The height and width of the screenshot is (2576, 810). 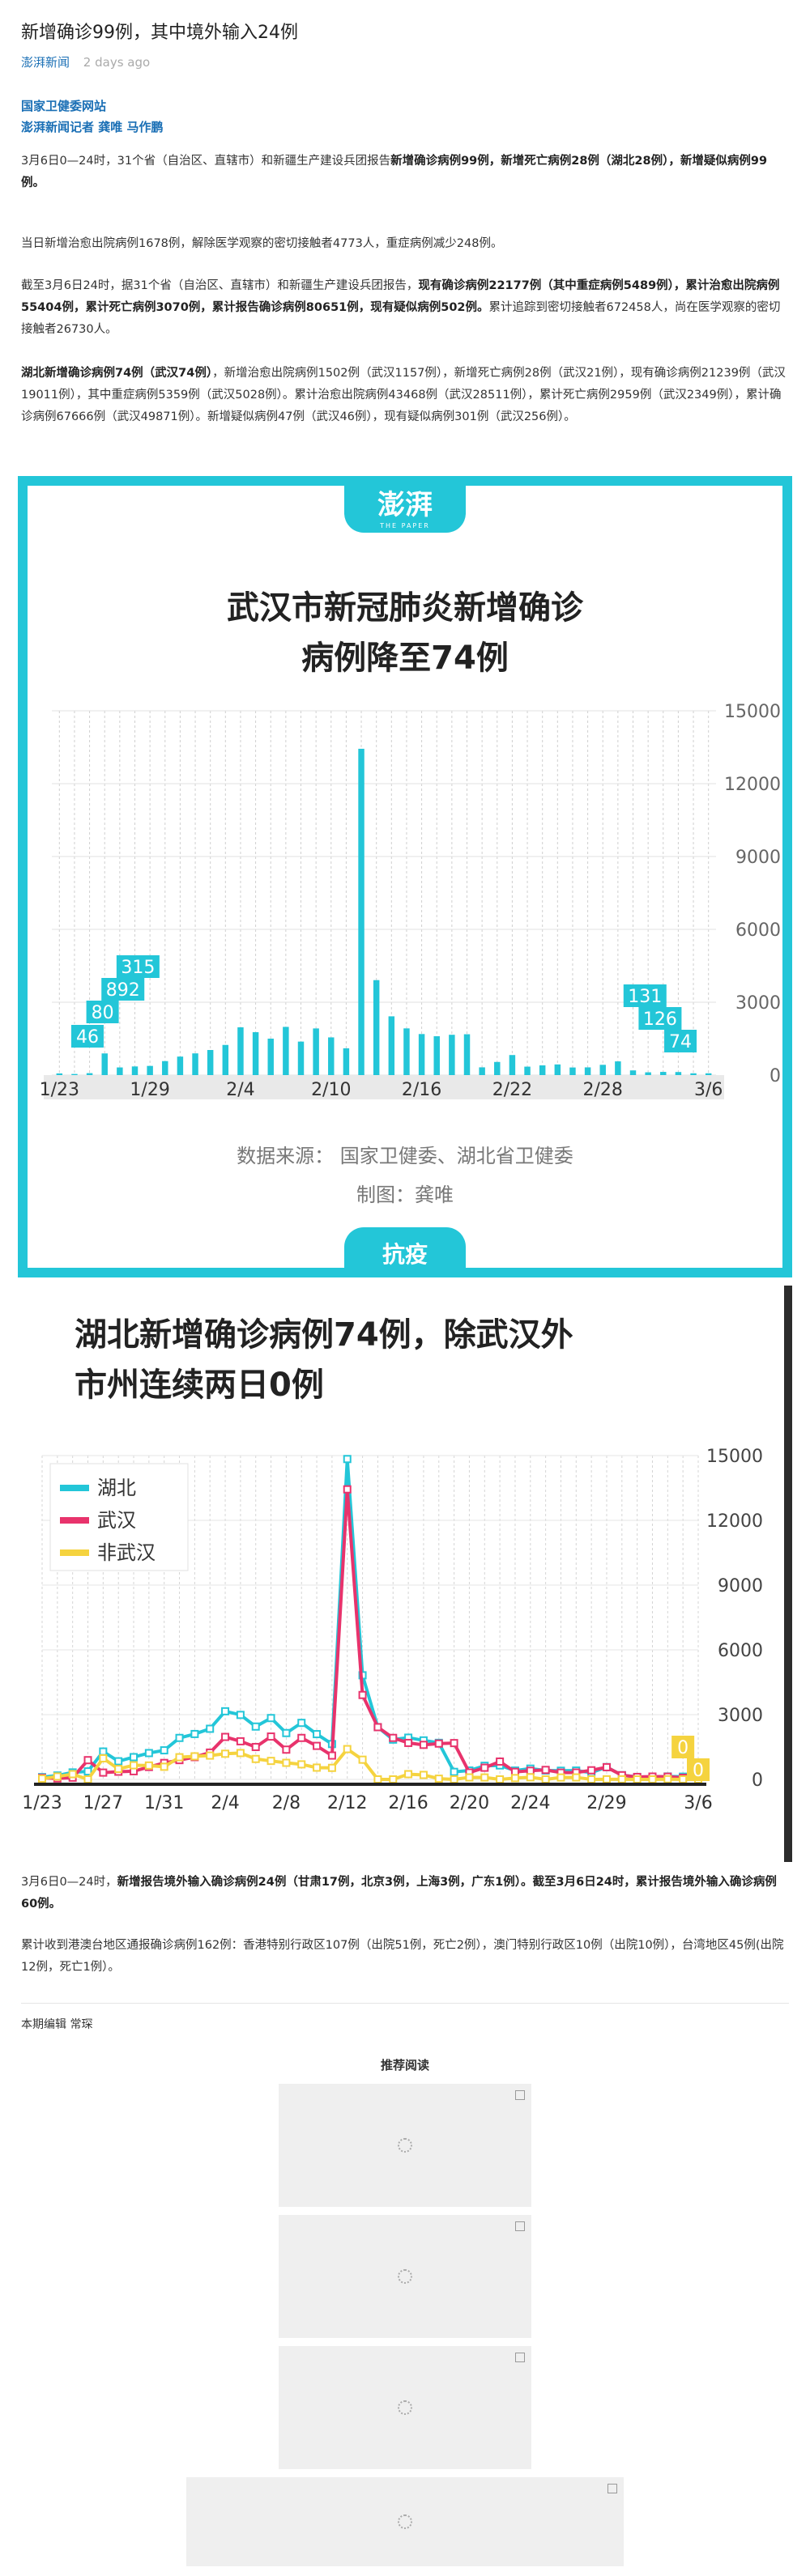 What do you see at coordinates (103, 1013) in the screenshot?
I see `data-label: 80` at bounding box center [103, 1013].